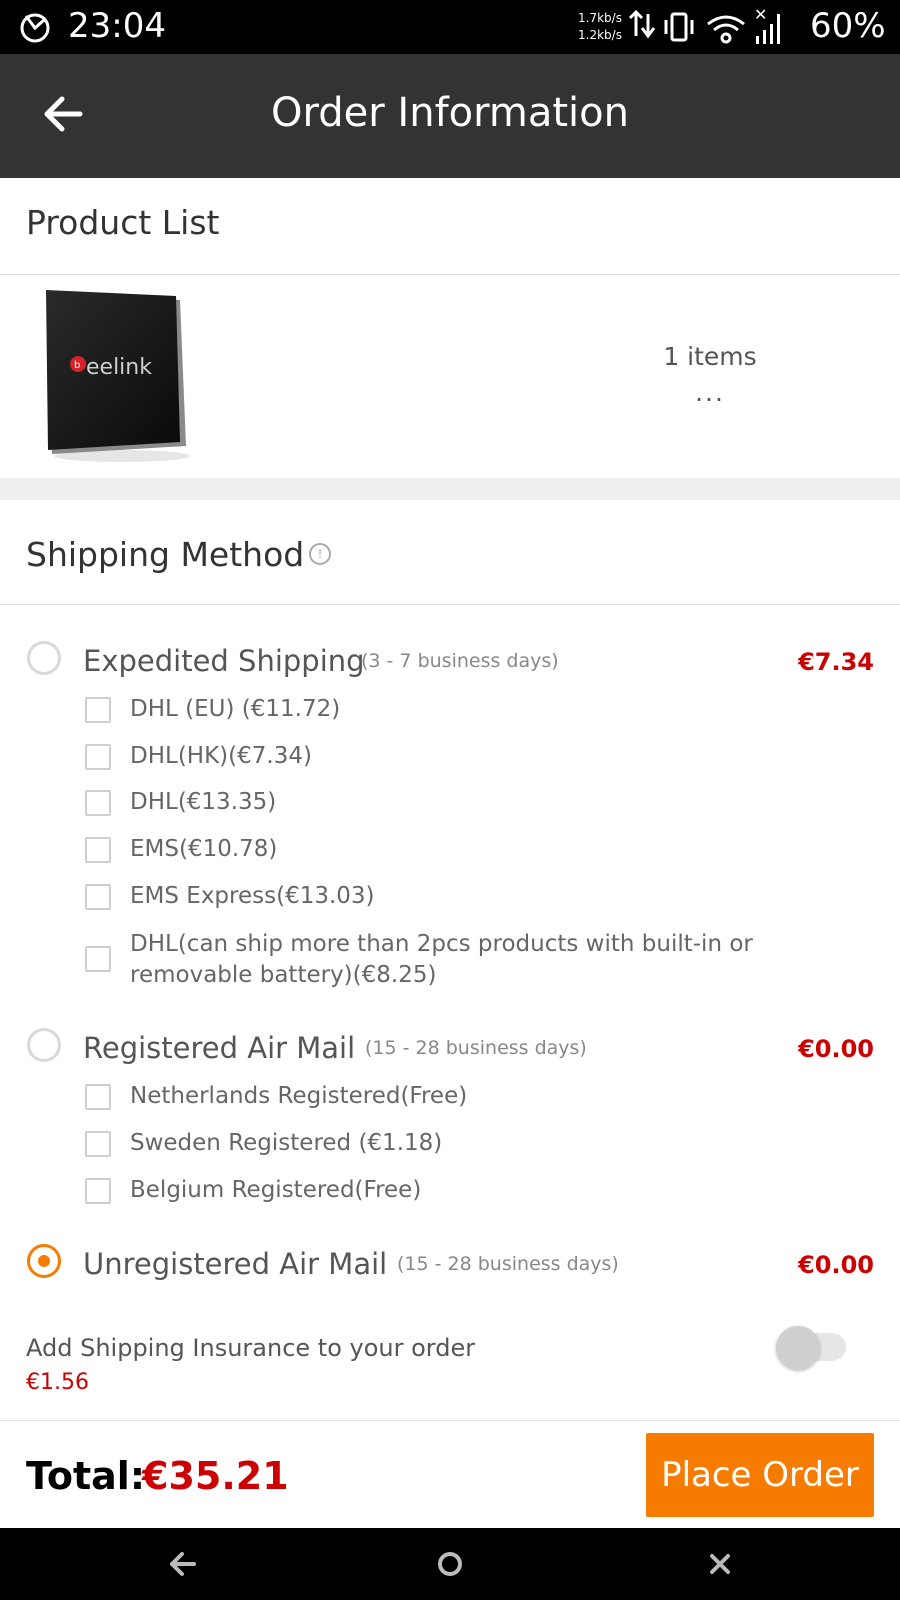 This screenshot has height=1600, width=900. Describe the element at coordinates (704, 26) in the screenshot. I see `status-icons: ✕` at that location.